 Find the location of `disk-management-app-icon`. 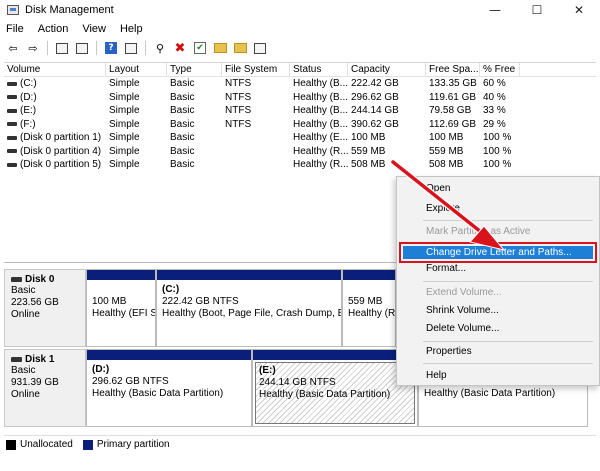

disk-management-app-icon is located at coordinates (13, 10).